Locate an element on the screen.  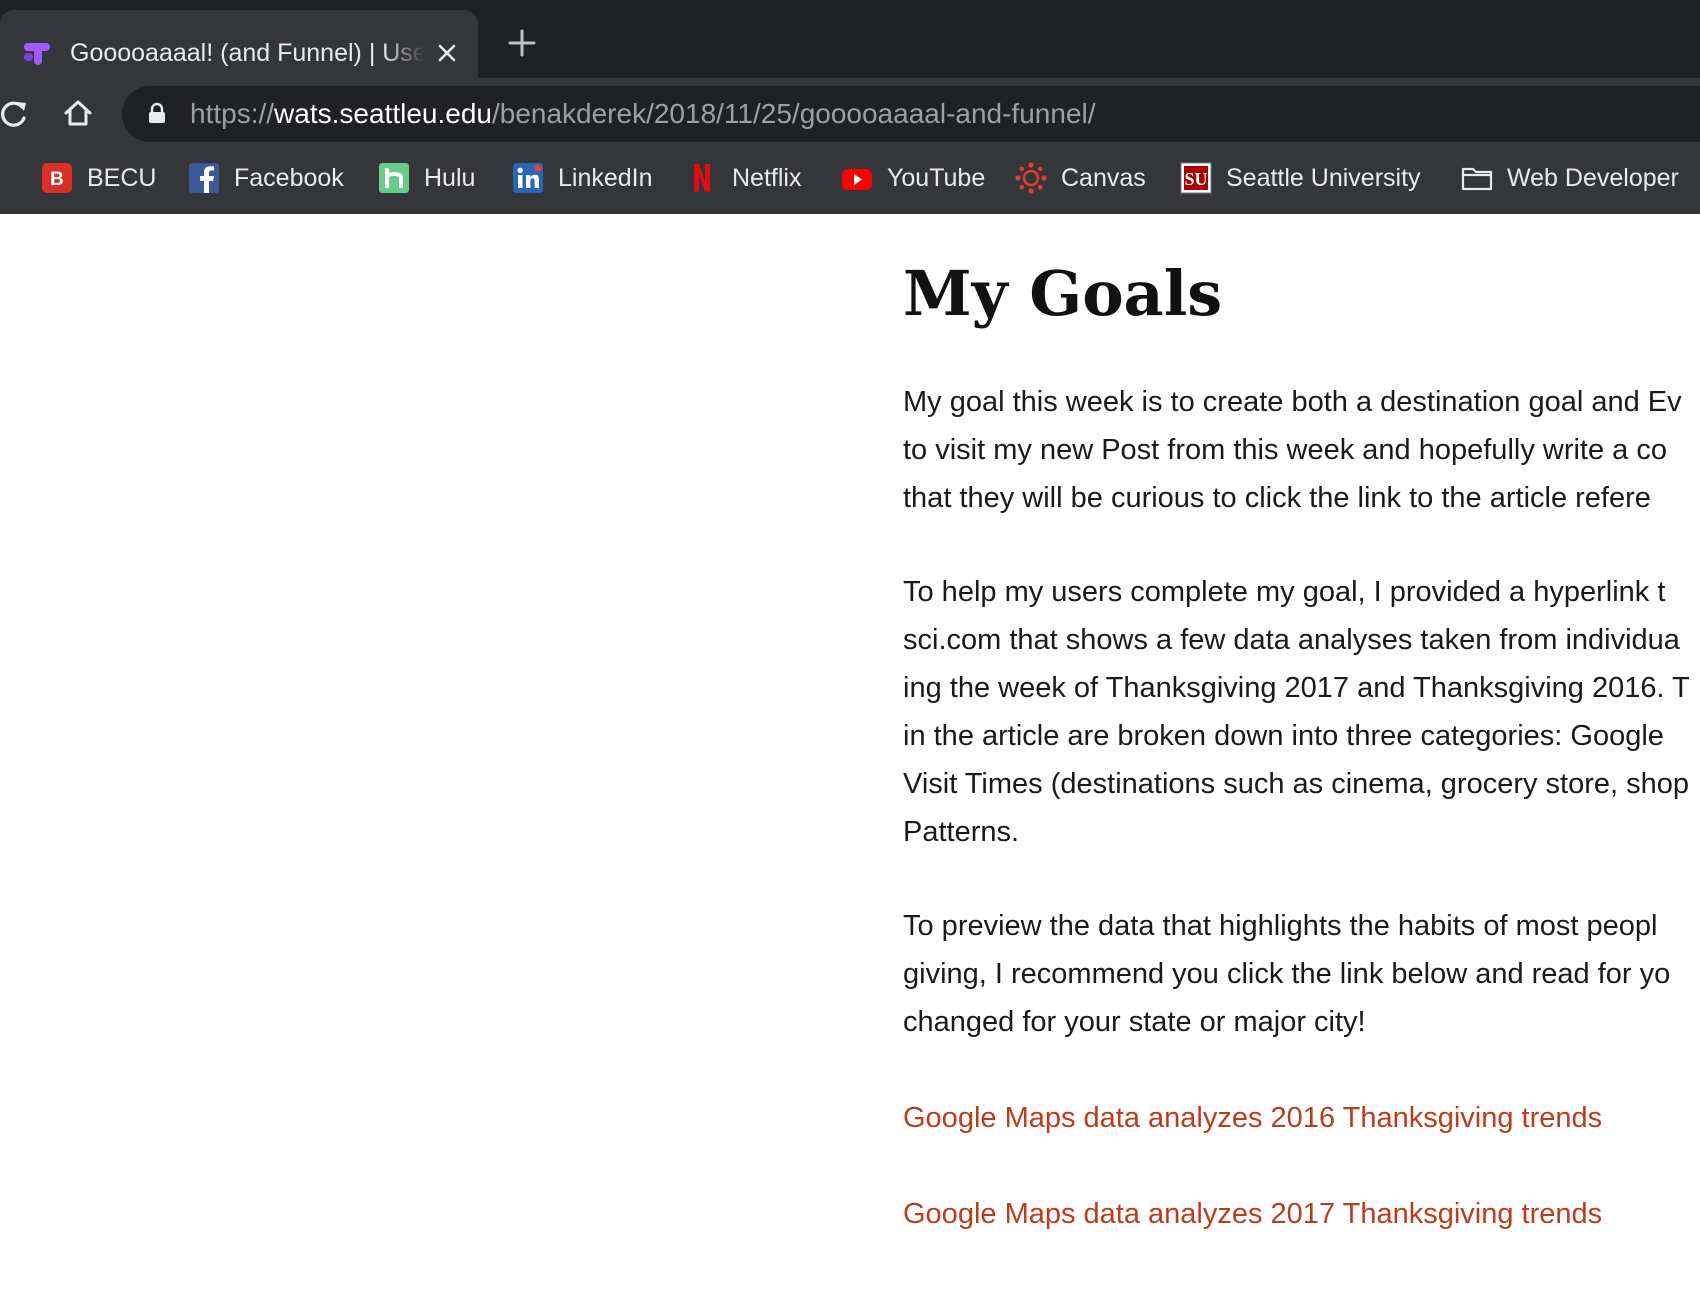
paragraph-line: Patterns. is located at coordinates (961, 832).